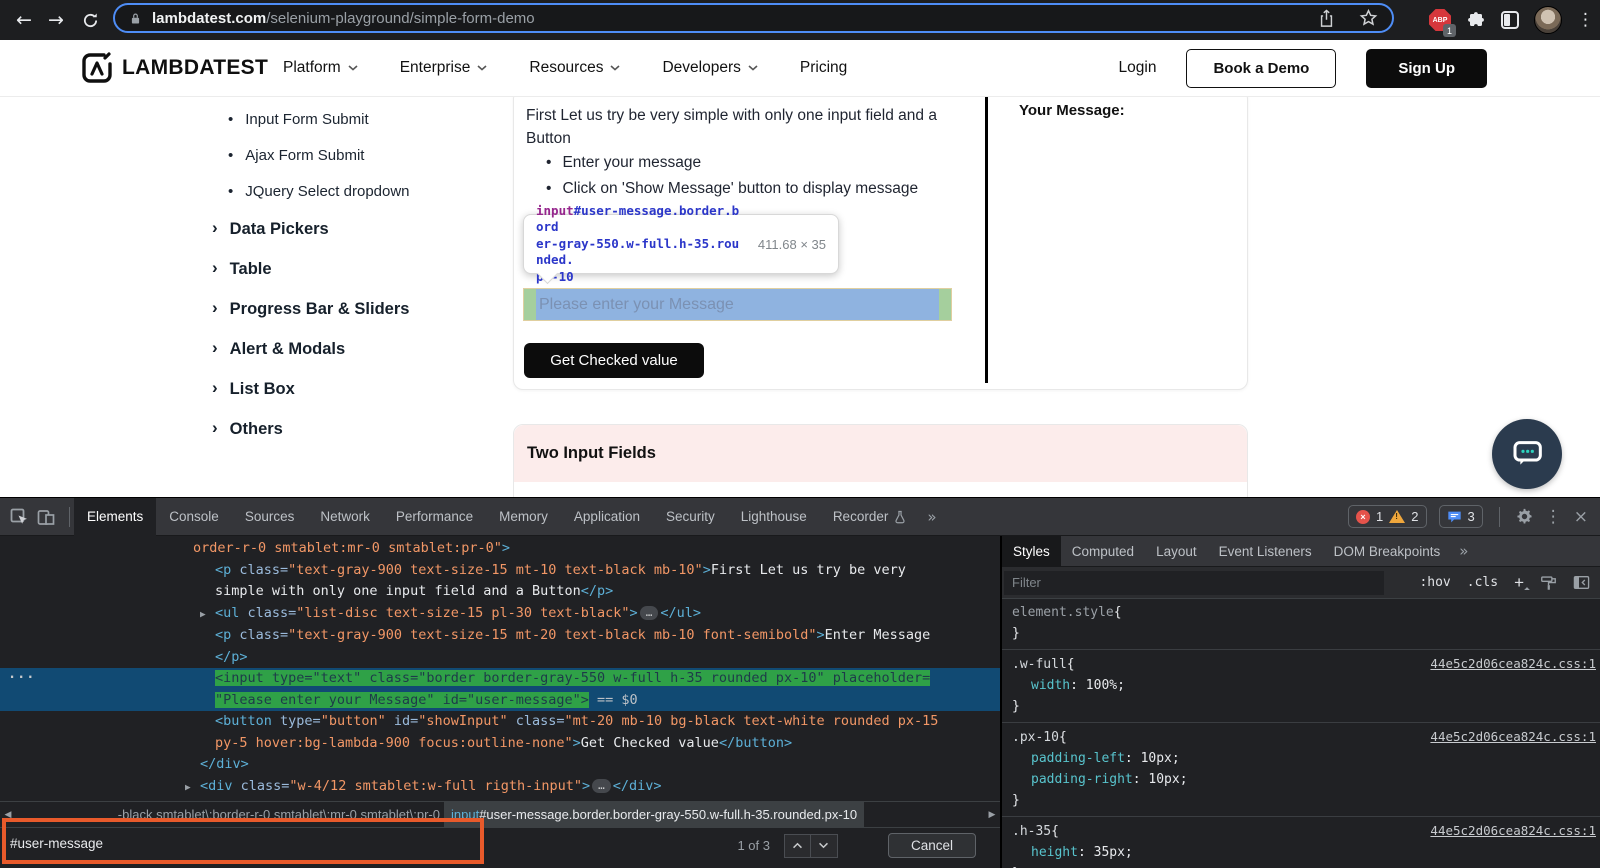 The image size is (1600, 868). Describe the element at coordinates (434, 517) in the screenshot. I see `devtools-tab-performance: Performance` at that location.